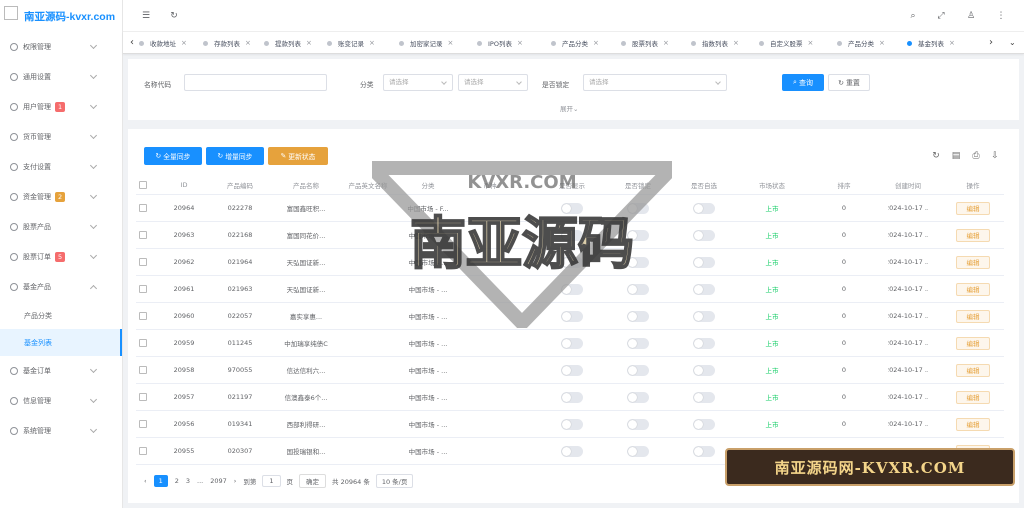 The image size is (1024, 508). I want to click on fullscreen-icon: ⤢, so click(941, 16).